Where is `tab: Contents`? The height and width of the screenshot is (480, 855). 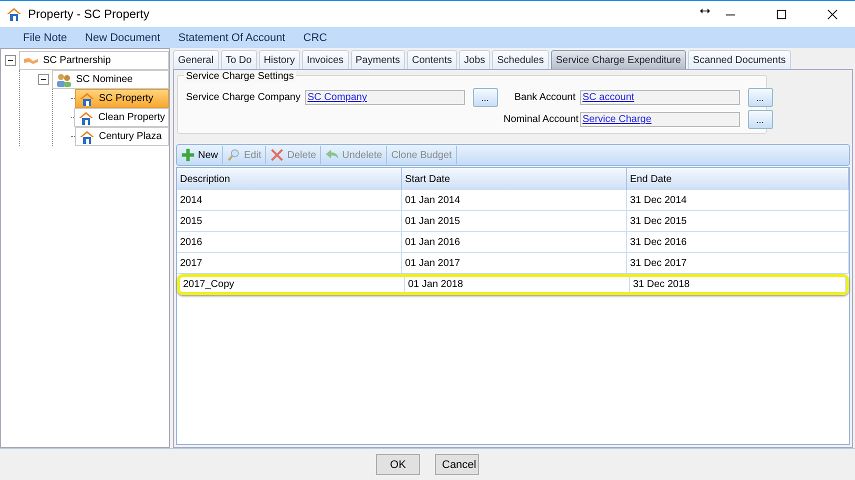
tab: Contents is located at coordinates (432, 59).